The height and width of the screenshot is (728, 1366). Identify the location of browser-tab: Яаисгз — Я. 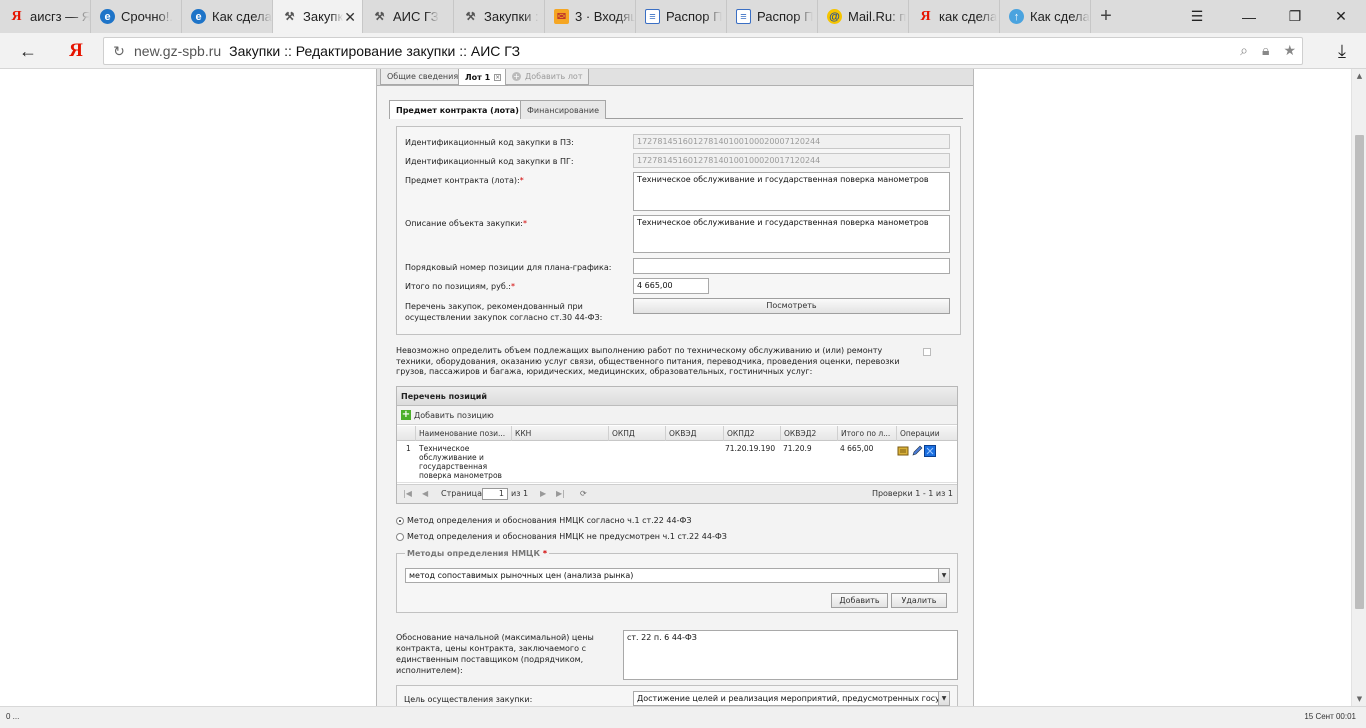
(45, 16).